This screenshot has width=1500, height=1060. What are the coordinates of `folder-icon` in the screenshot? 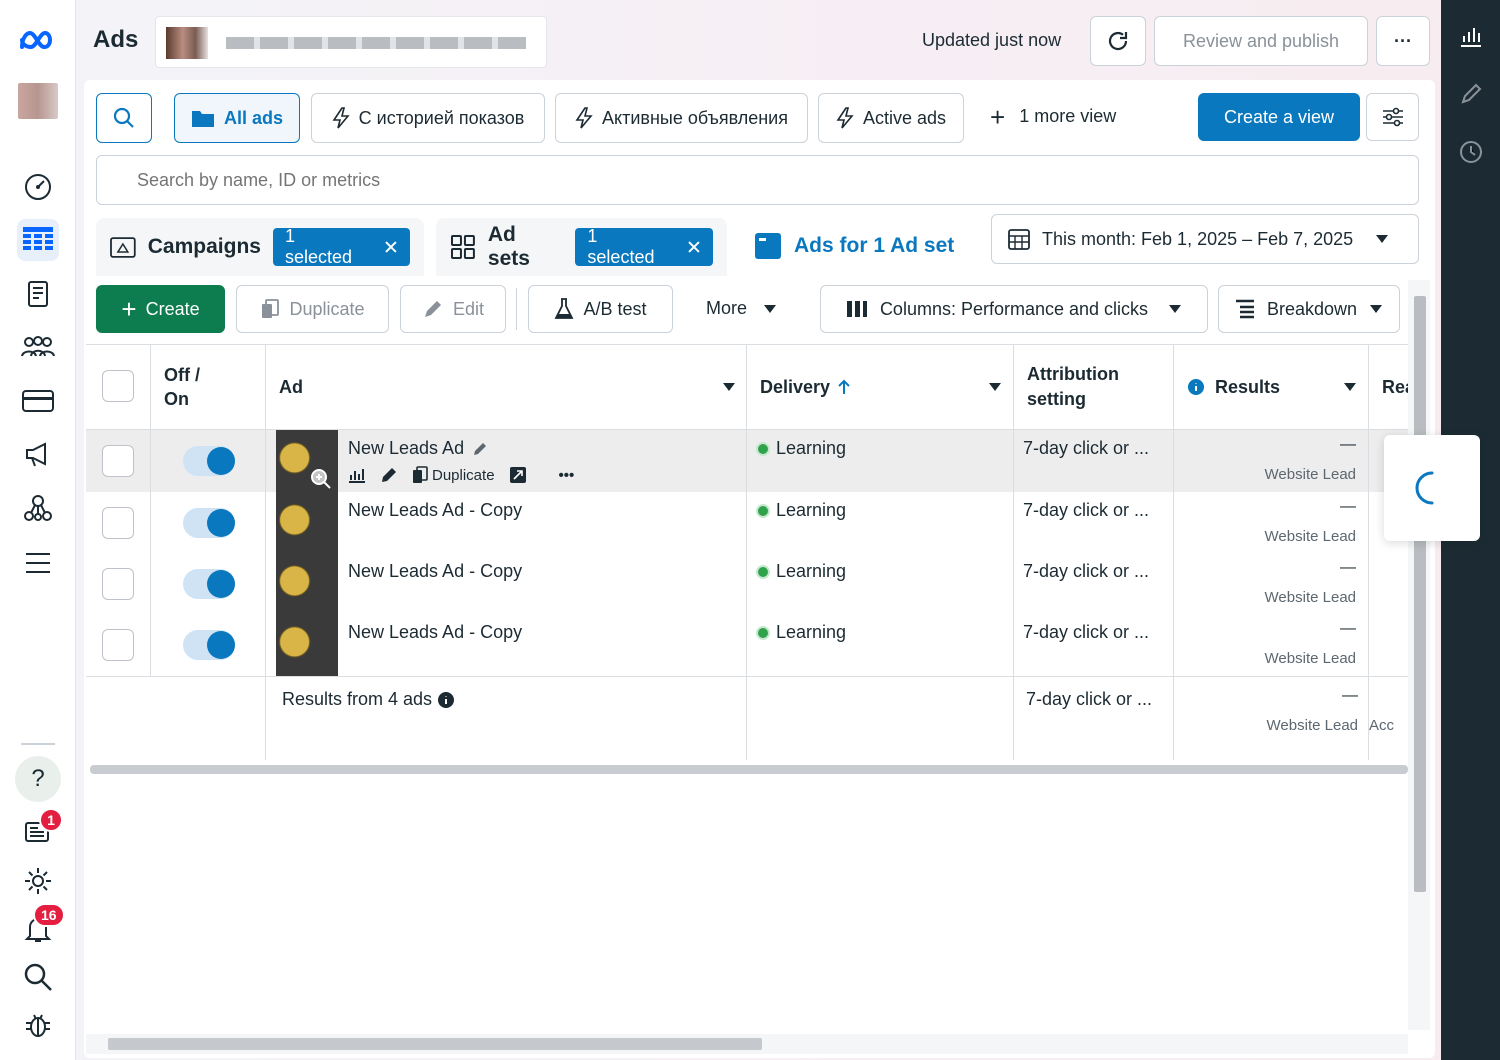 It's located at (202, 119).